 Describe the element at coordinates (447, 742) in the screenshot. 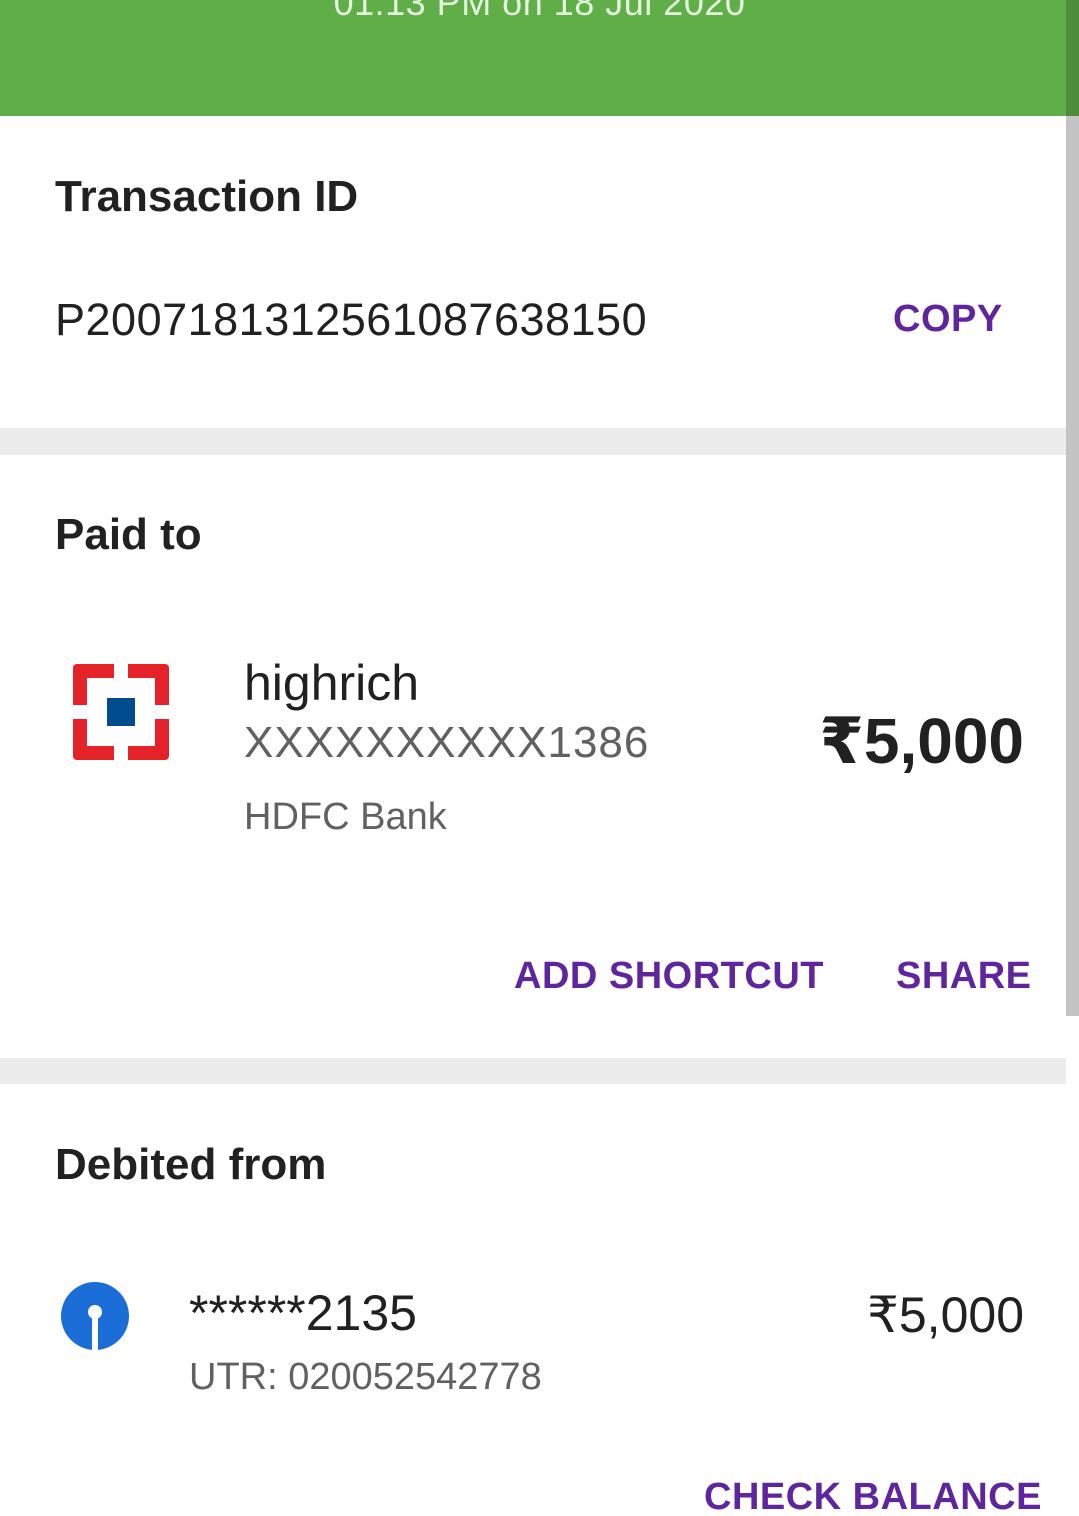

I see `payee-account-number: XXXXXXXXXX1386` at that location.